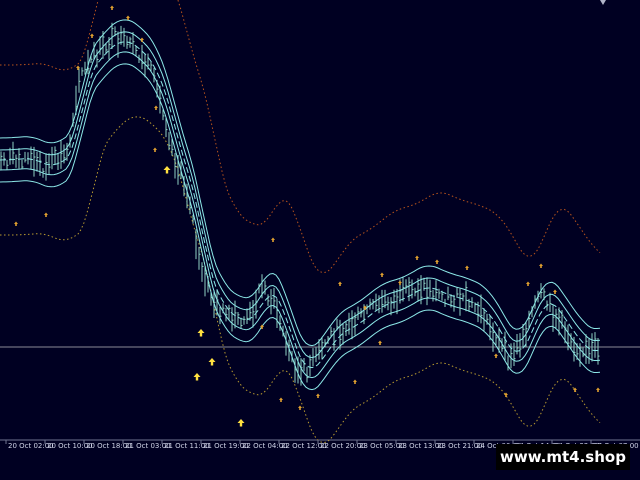 The image size is (640, 480). What do you see at coordinates (563, 457) in the screenshot?
I see `watermark: www.mt4.shop` at bounding box center [563, 457].